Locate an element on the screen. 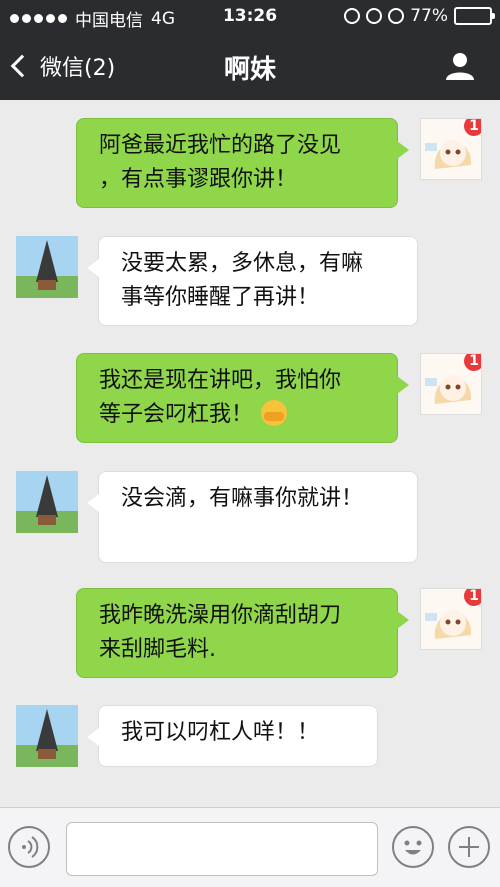 The width and height of the screenshot is (500, 887). sync-icon is located at coordinates (352, 16).